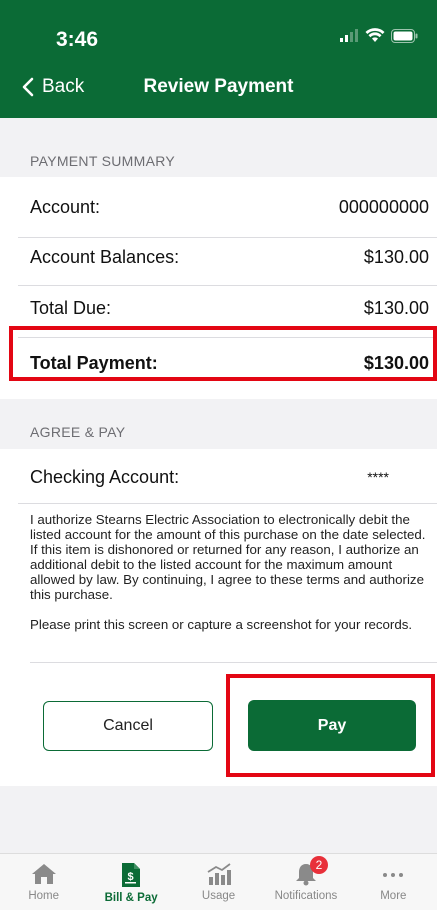 The height and width of the screenshot is (910, 437). Describe the element at coordinates (103, 161) in the screenshot. I see `payment-summary-heading: PAYMENT SUMMARY` at that location.